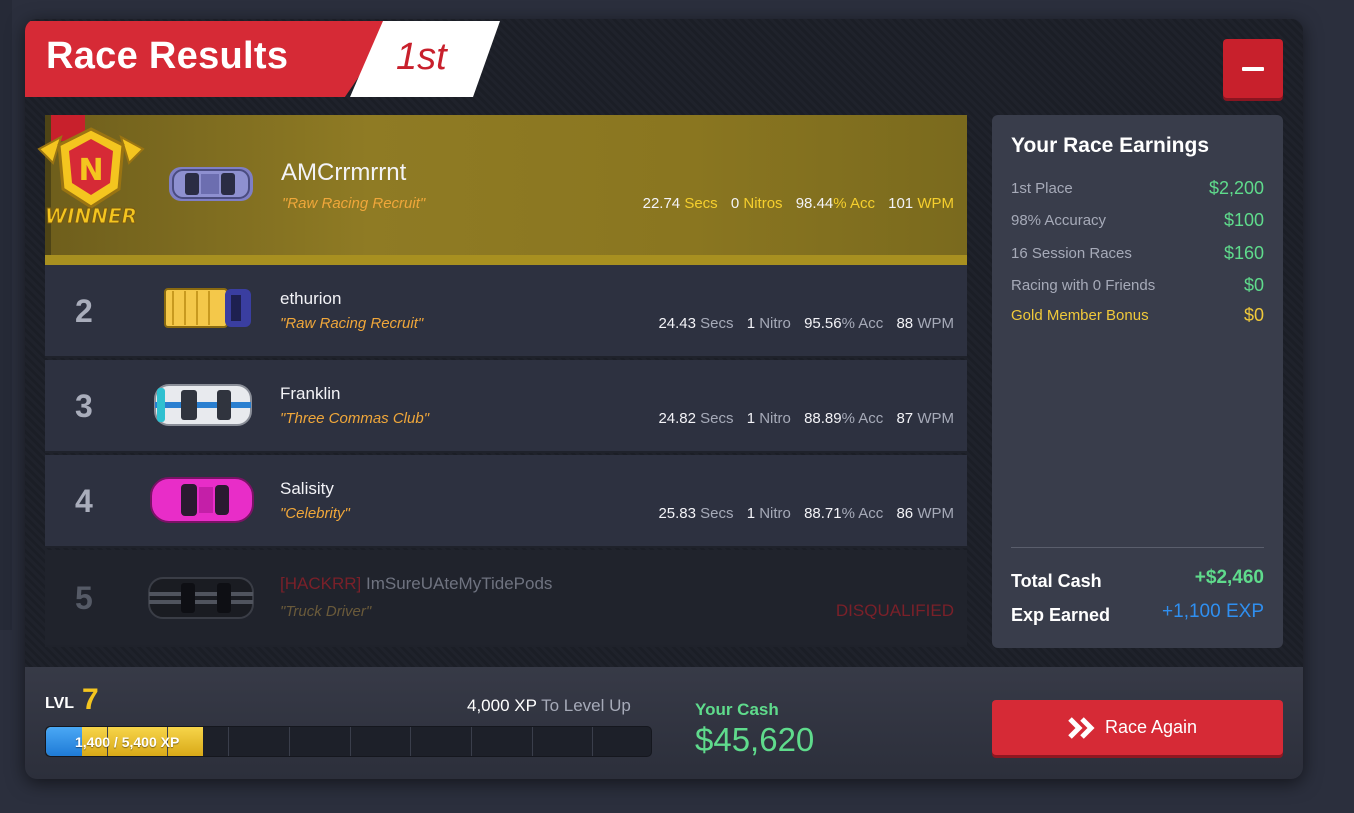  Describe the element at coordinates (1243, 220) in the screenshot. I see `earnings-value: $100` at that location.